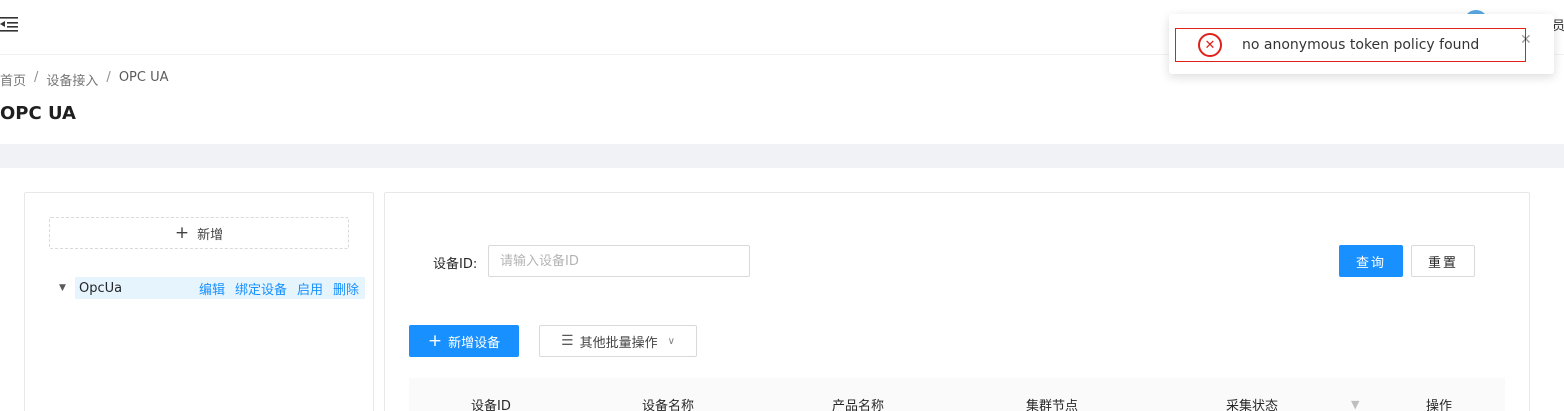  Describe the element at coordinates (66, 288) in the screenshot. I see `caret-down-icon: ▼` at that location.